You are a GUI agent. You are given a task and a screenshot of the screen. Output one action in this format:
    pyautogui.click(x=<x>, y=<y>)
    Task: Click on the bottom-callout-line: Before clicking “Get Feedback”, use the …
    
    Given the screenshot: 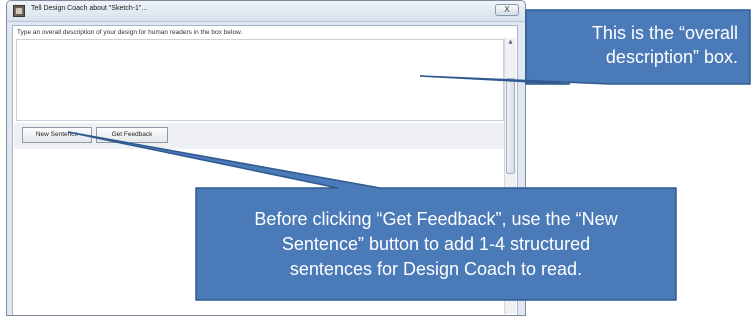 What is the action you would take?
    pyautogui.click(x=436, y=218)
    